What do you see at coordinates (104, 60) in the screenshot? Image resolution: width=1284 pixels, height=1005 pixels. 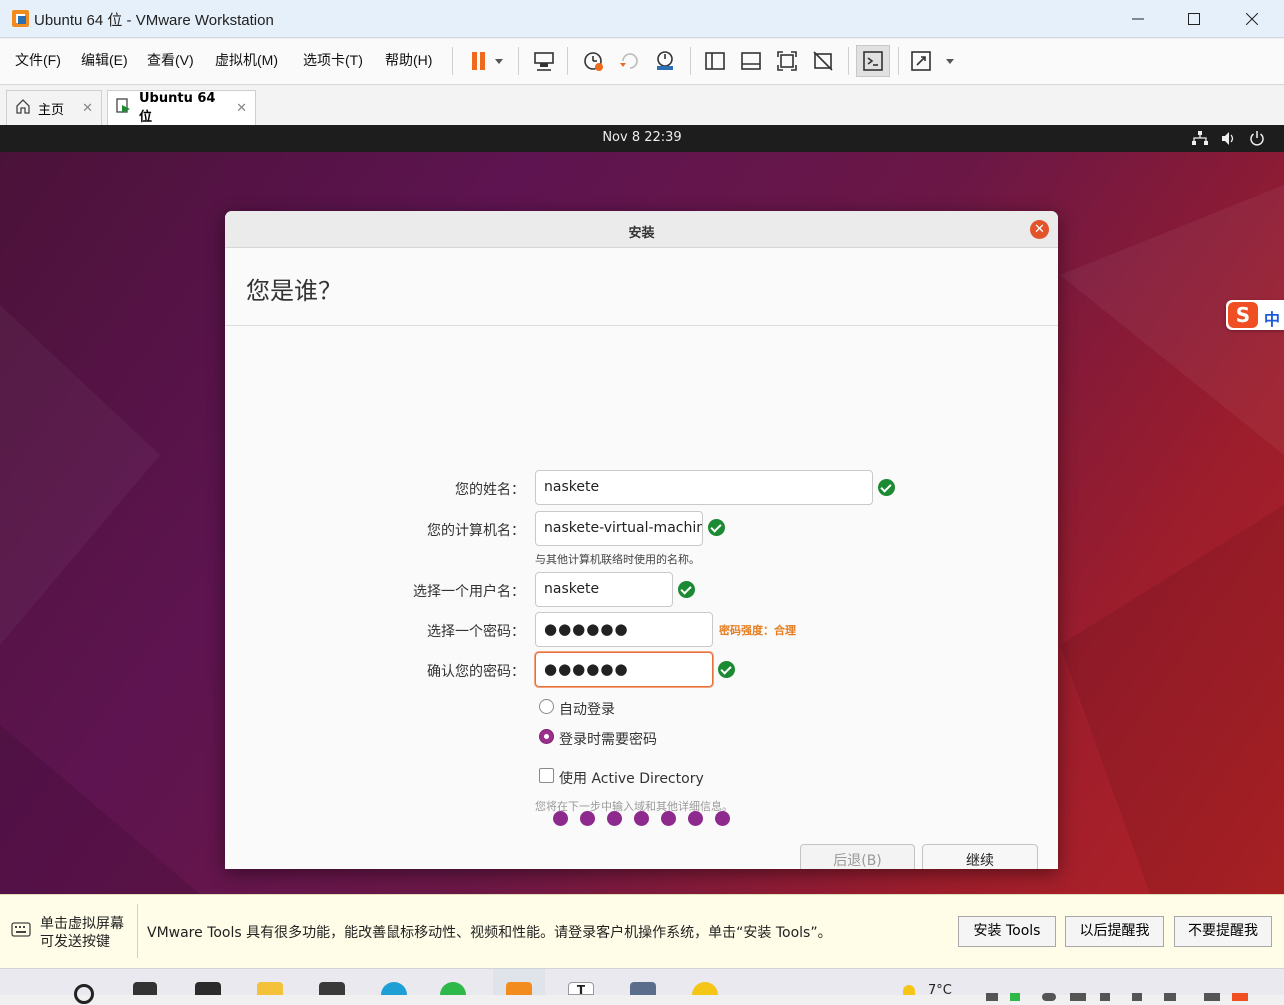 I see `menu-edit: 编辑(E)` at bounding box center [104, 60].